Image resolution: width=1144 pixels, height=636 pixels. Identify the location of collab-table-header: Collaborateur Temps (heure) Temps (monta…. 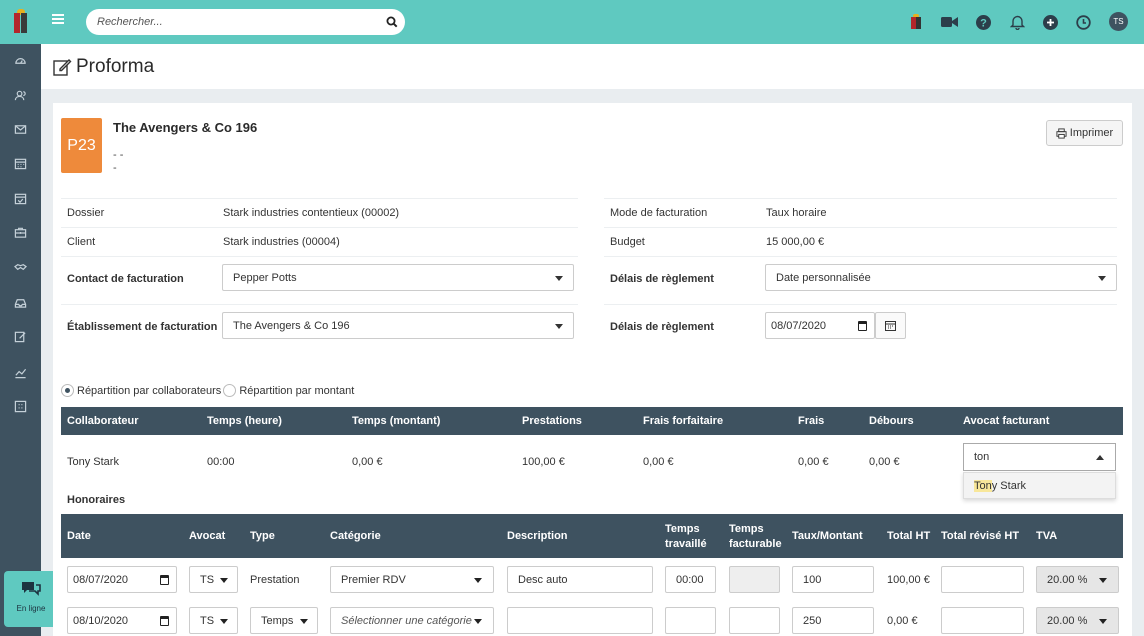
(592, 421).